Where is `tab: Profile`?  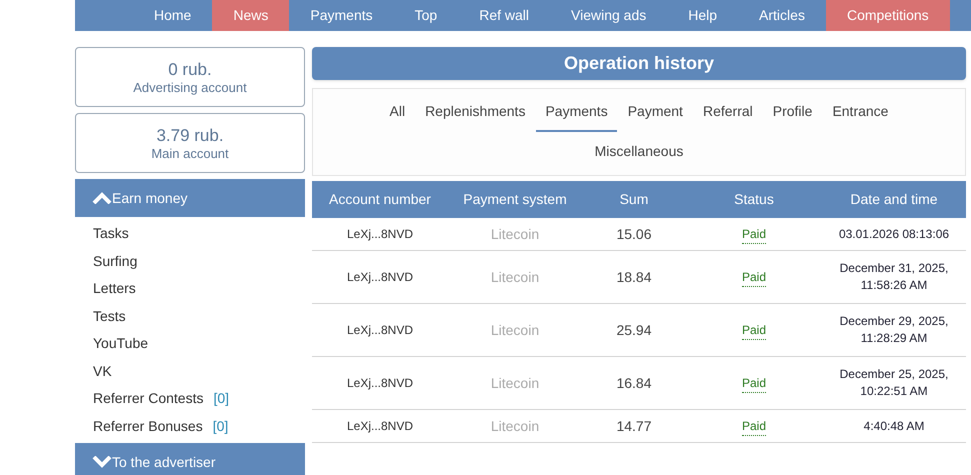 tab: Profile is located at coordinates (793, 112).